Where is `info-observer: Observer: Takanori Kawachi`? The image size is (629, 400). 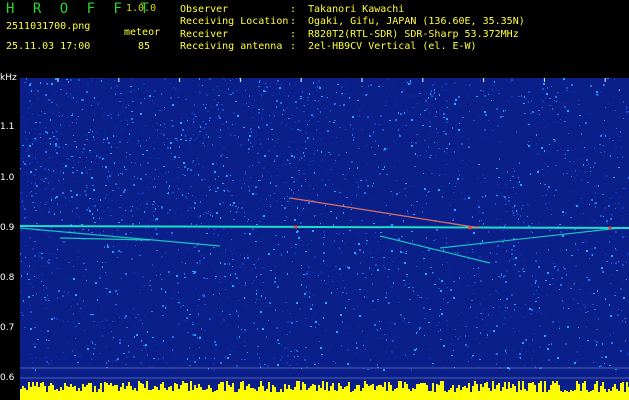
info-observer: Observer: Takanori Kawachi is located at coordinates (292, 9).